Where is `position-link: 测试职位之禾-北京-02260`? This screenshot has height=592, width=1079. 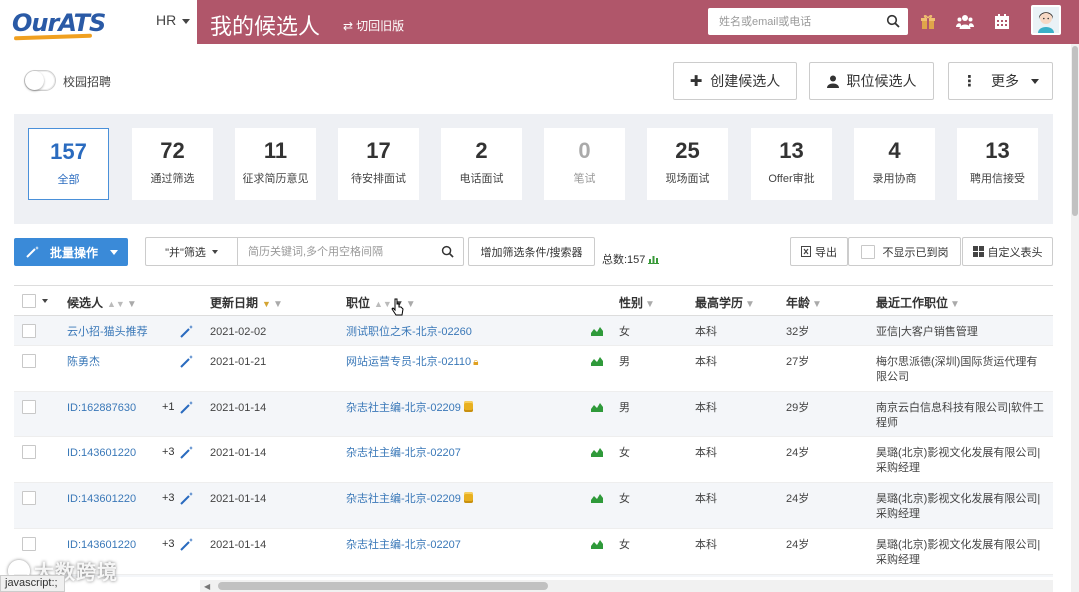 position-link: 测试职位之禾-北京-02260 is located at coordinates (409, 332).